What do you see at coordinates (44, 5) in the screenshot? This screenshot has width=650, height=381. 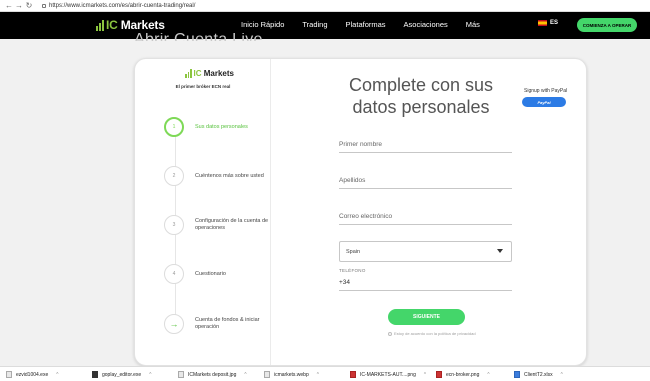 I see `lock-icon` at bounding box center [44, 5].